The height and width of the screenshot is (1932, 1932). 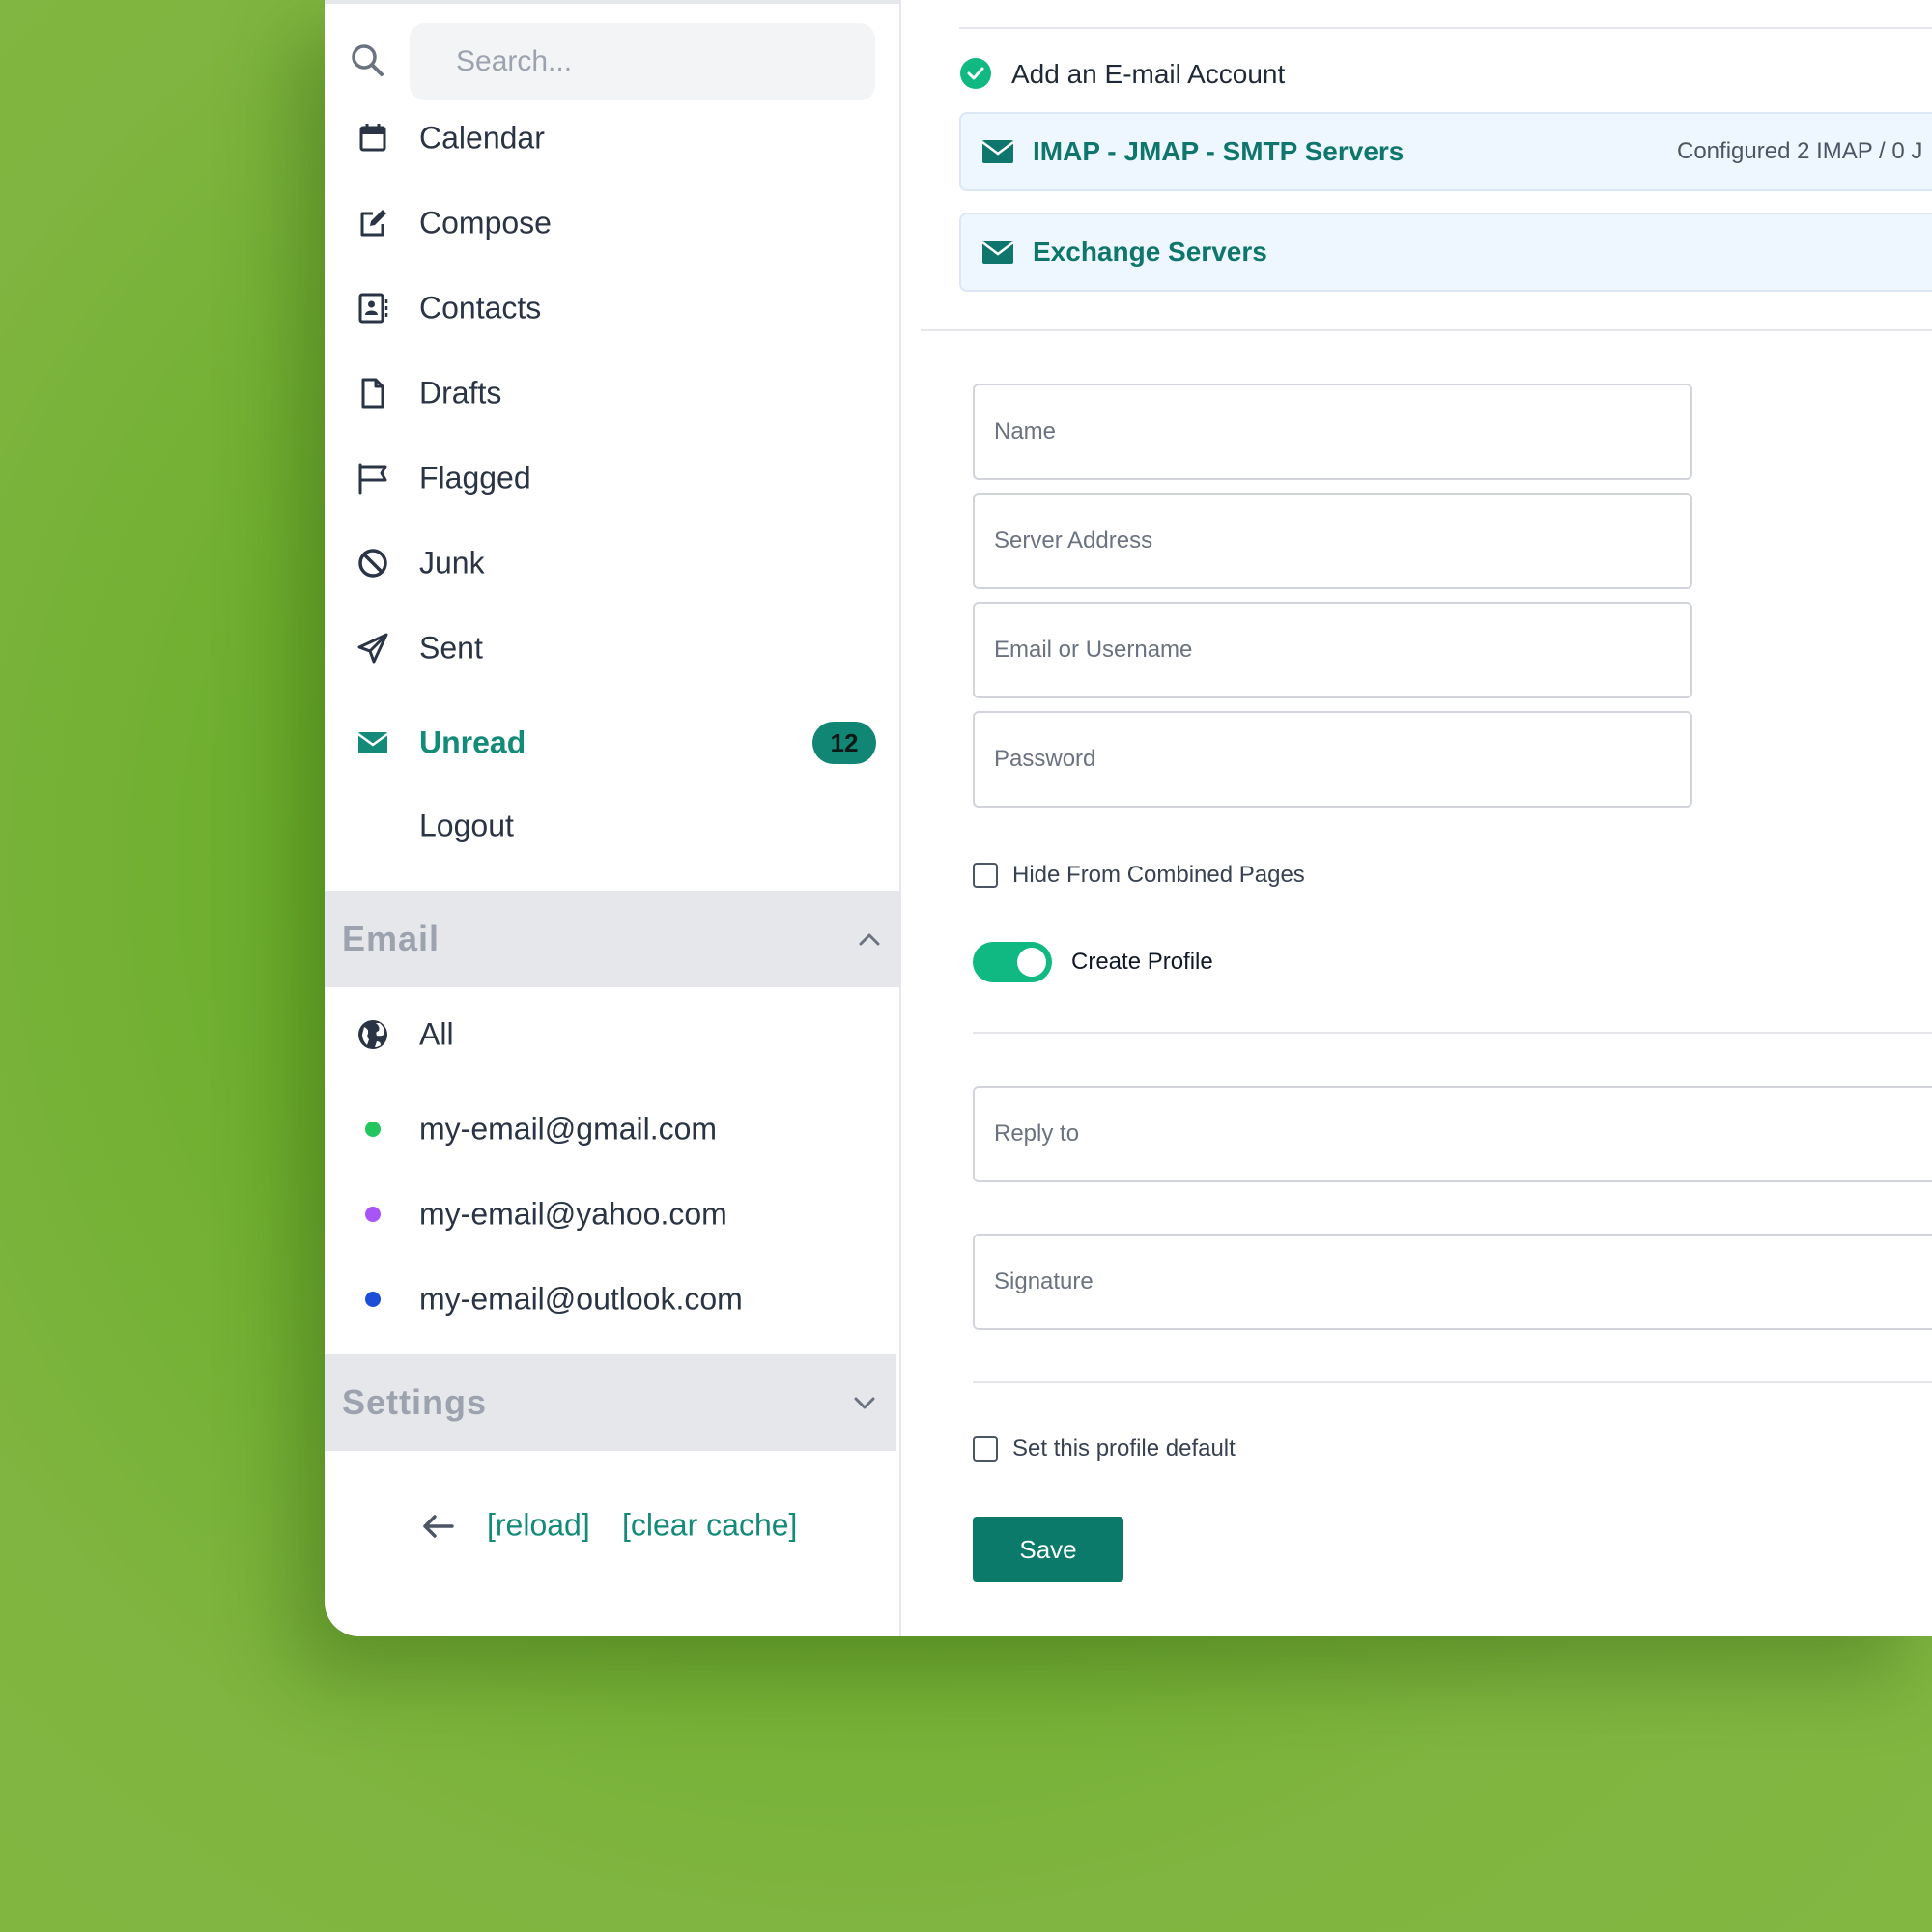 I want to click on nav-label: Logout, so click(x=466, y=825).